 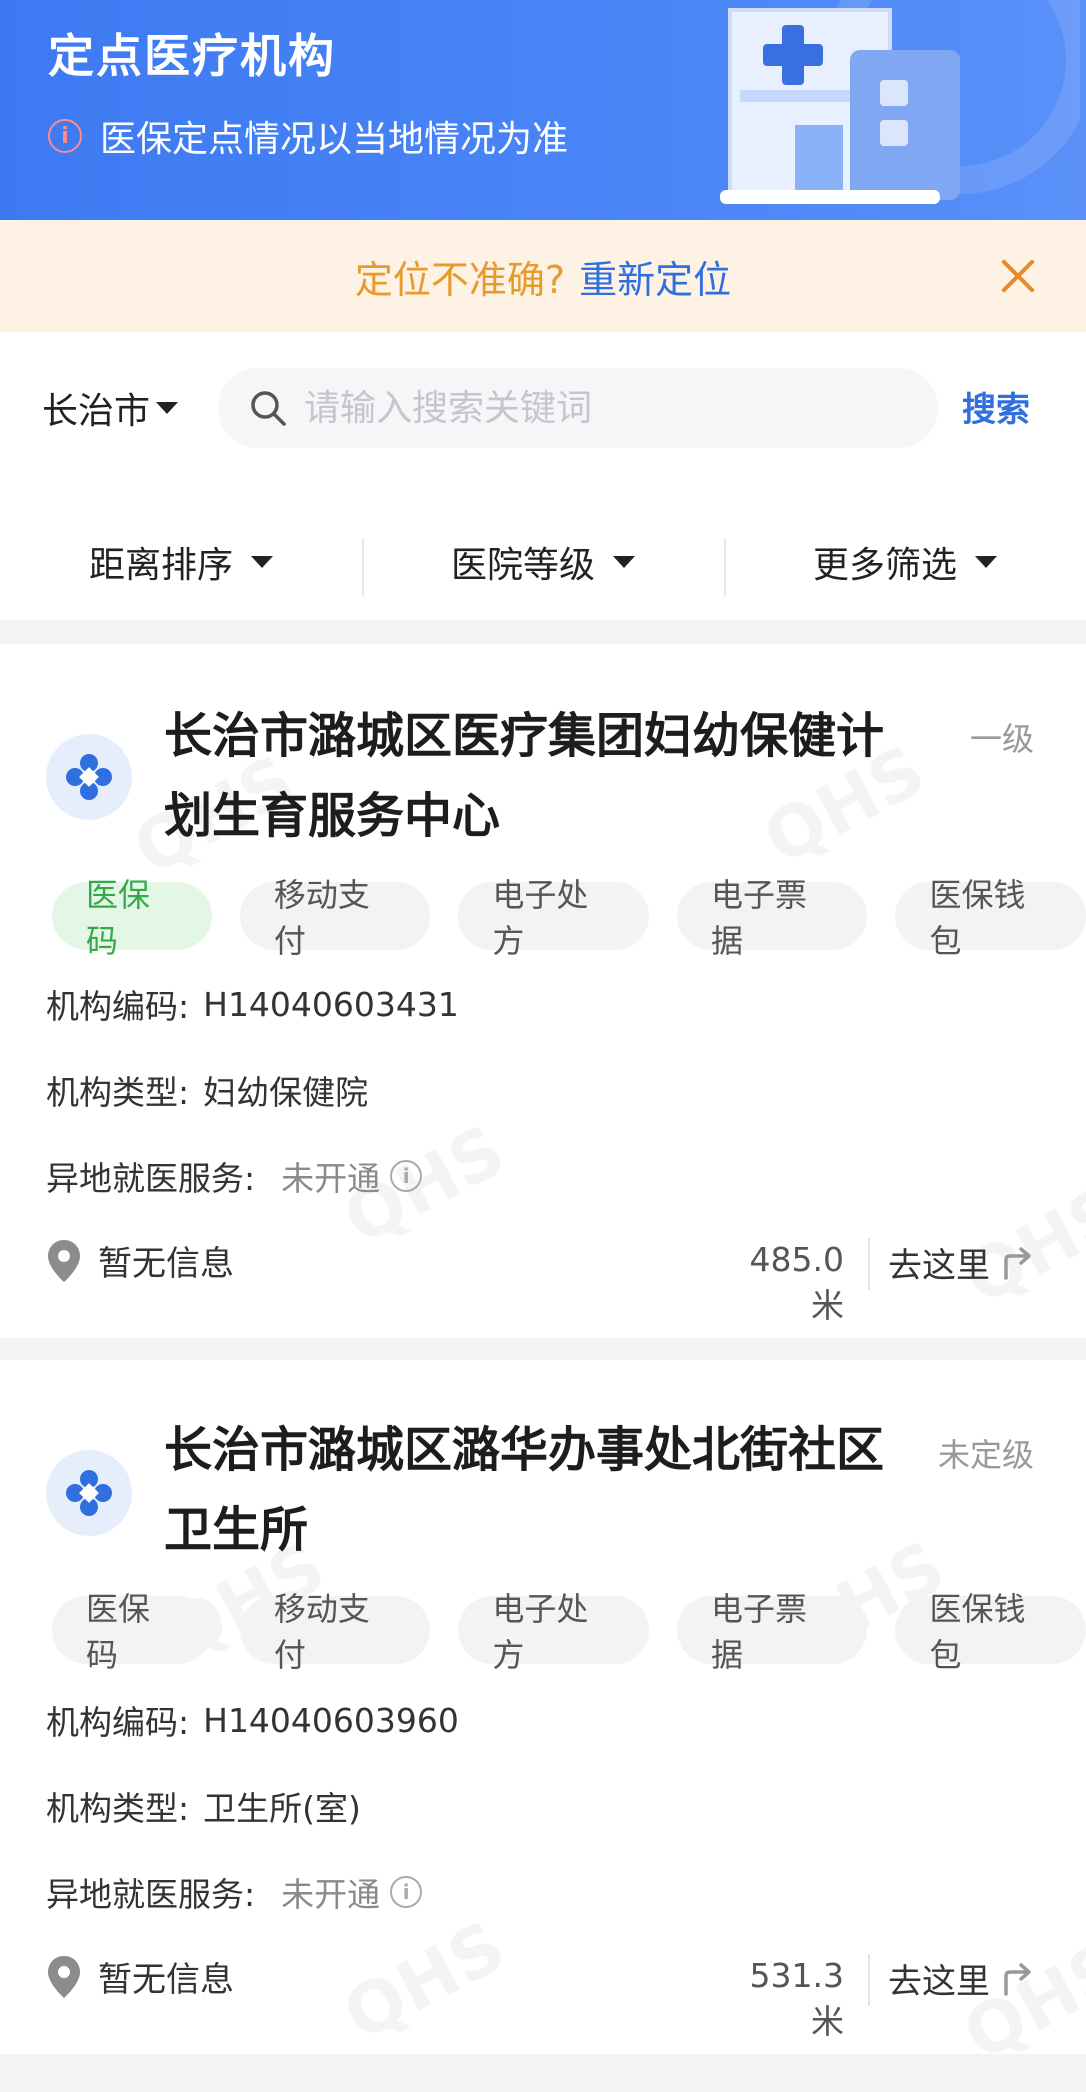 What do you see at coordinates (796, 1998) in the screenshot?
I see `distance: 531.3米` at bounding box center [796, 1998].